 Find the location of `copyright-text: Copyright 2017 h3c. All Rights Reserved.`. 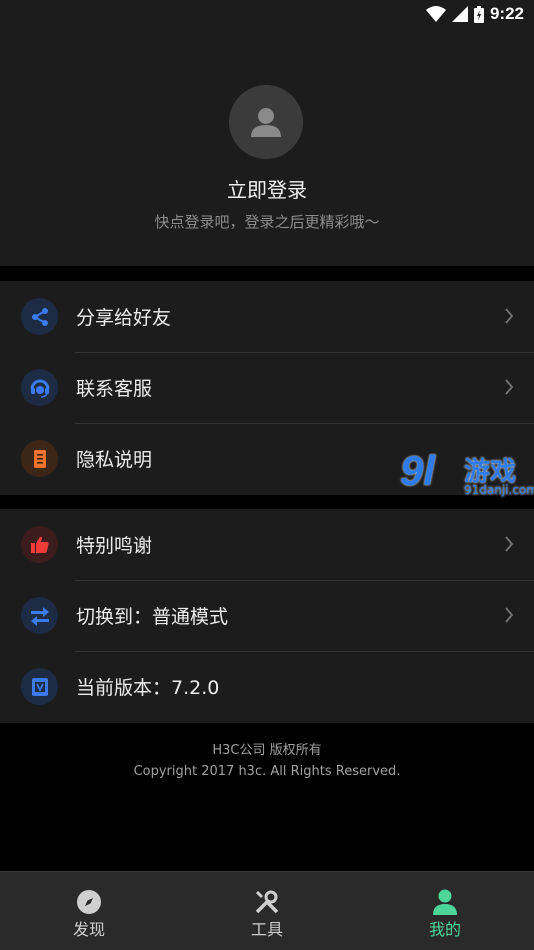

copyright-text: Copyright 2017 h3c. All Rights Reserved. is located at coordinates (267, 771).